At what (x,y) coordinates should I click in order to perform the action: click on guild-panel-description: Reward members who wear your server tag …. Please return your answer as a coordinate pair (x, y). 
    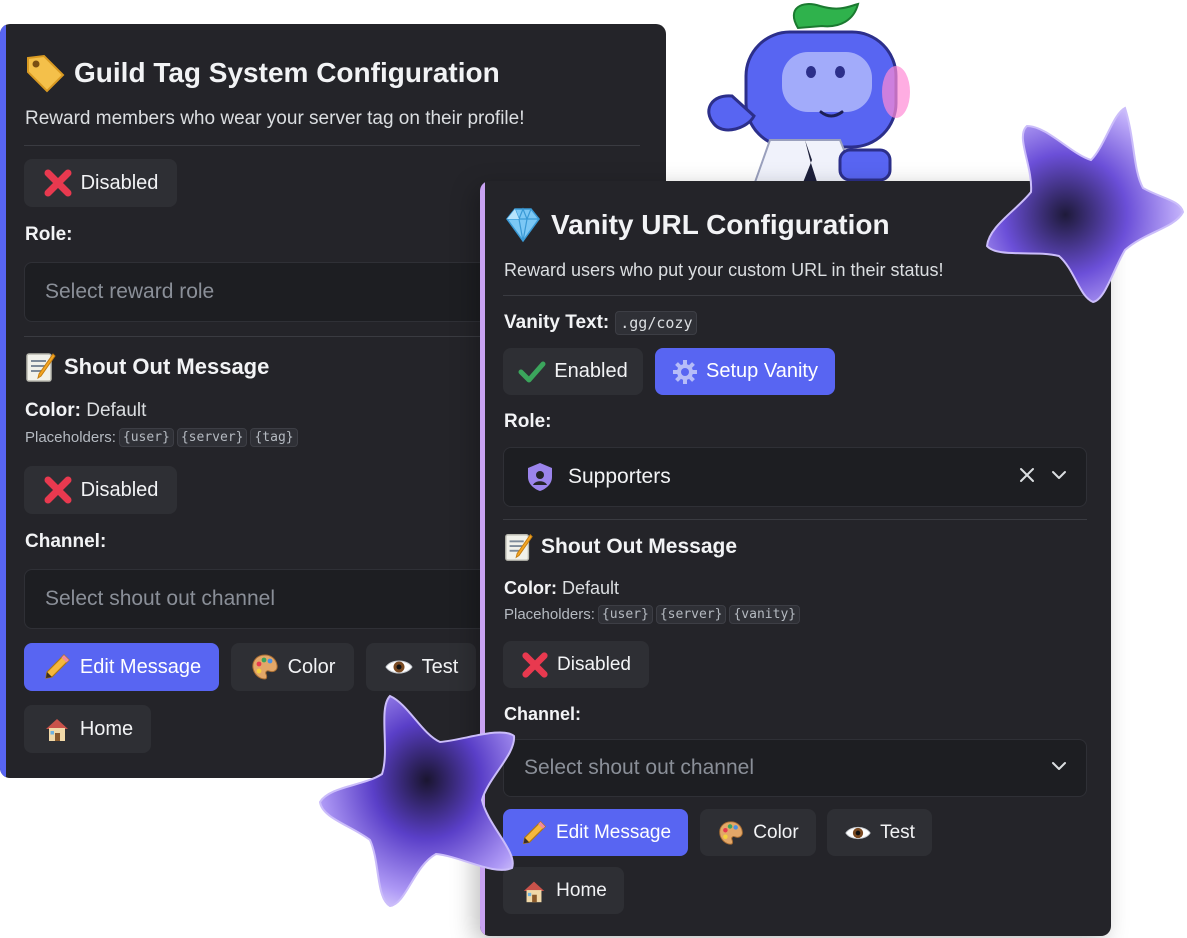
    Looking at the image, I should click on (275, 118).